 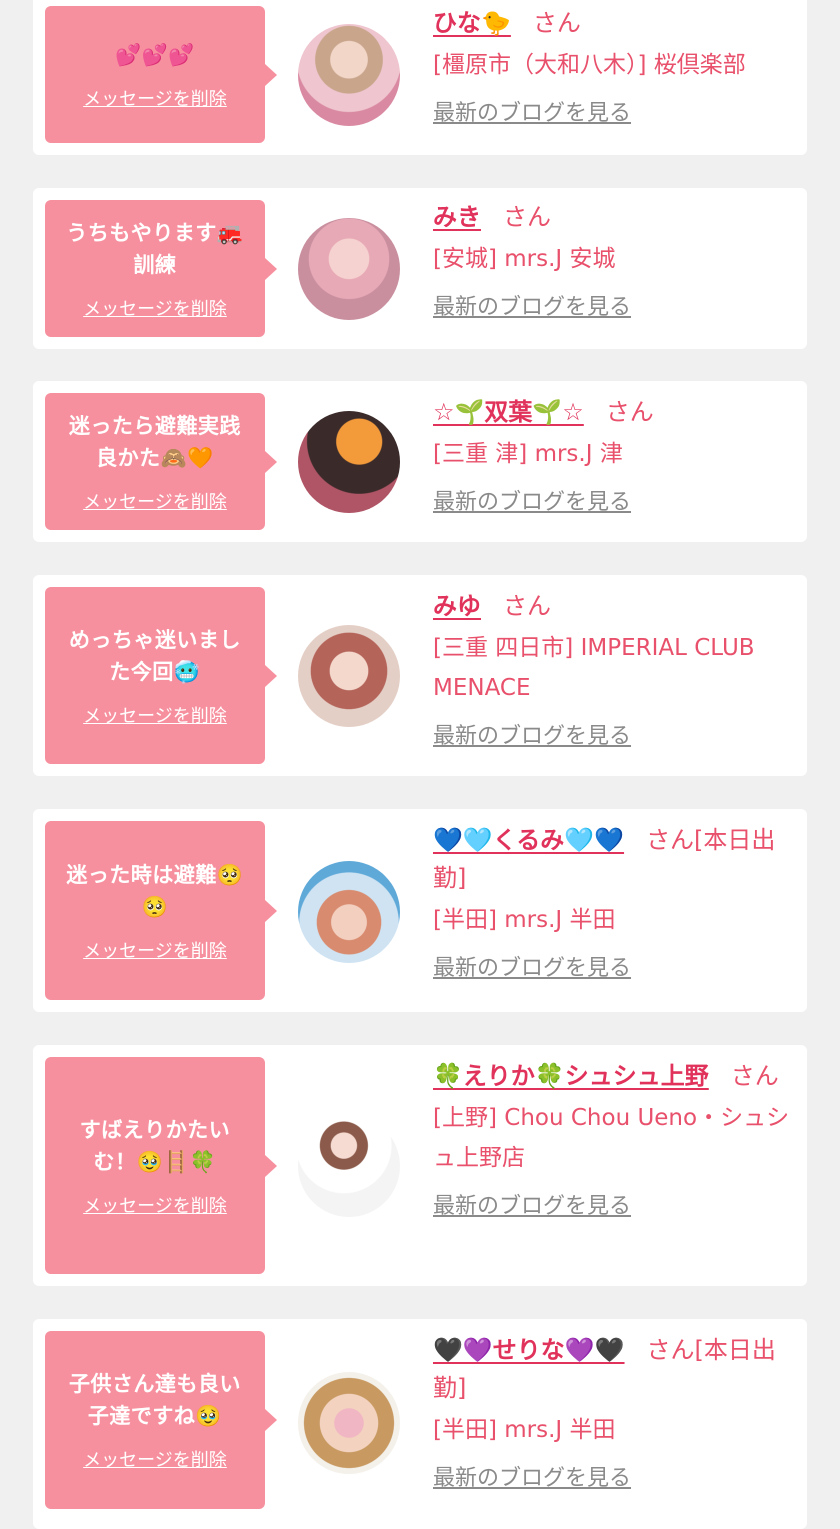 I want to click on message-bubble: 子供さん達も良い 子達ですね🥹 メッセージを削除, so click(x=161, y=1420).